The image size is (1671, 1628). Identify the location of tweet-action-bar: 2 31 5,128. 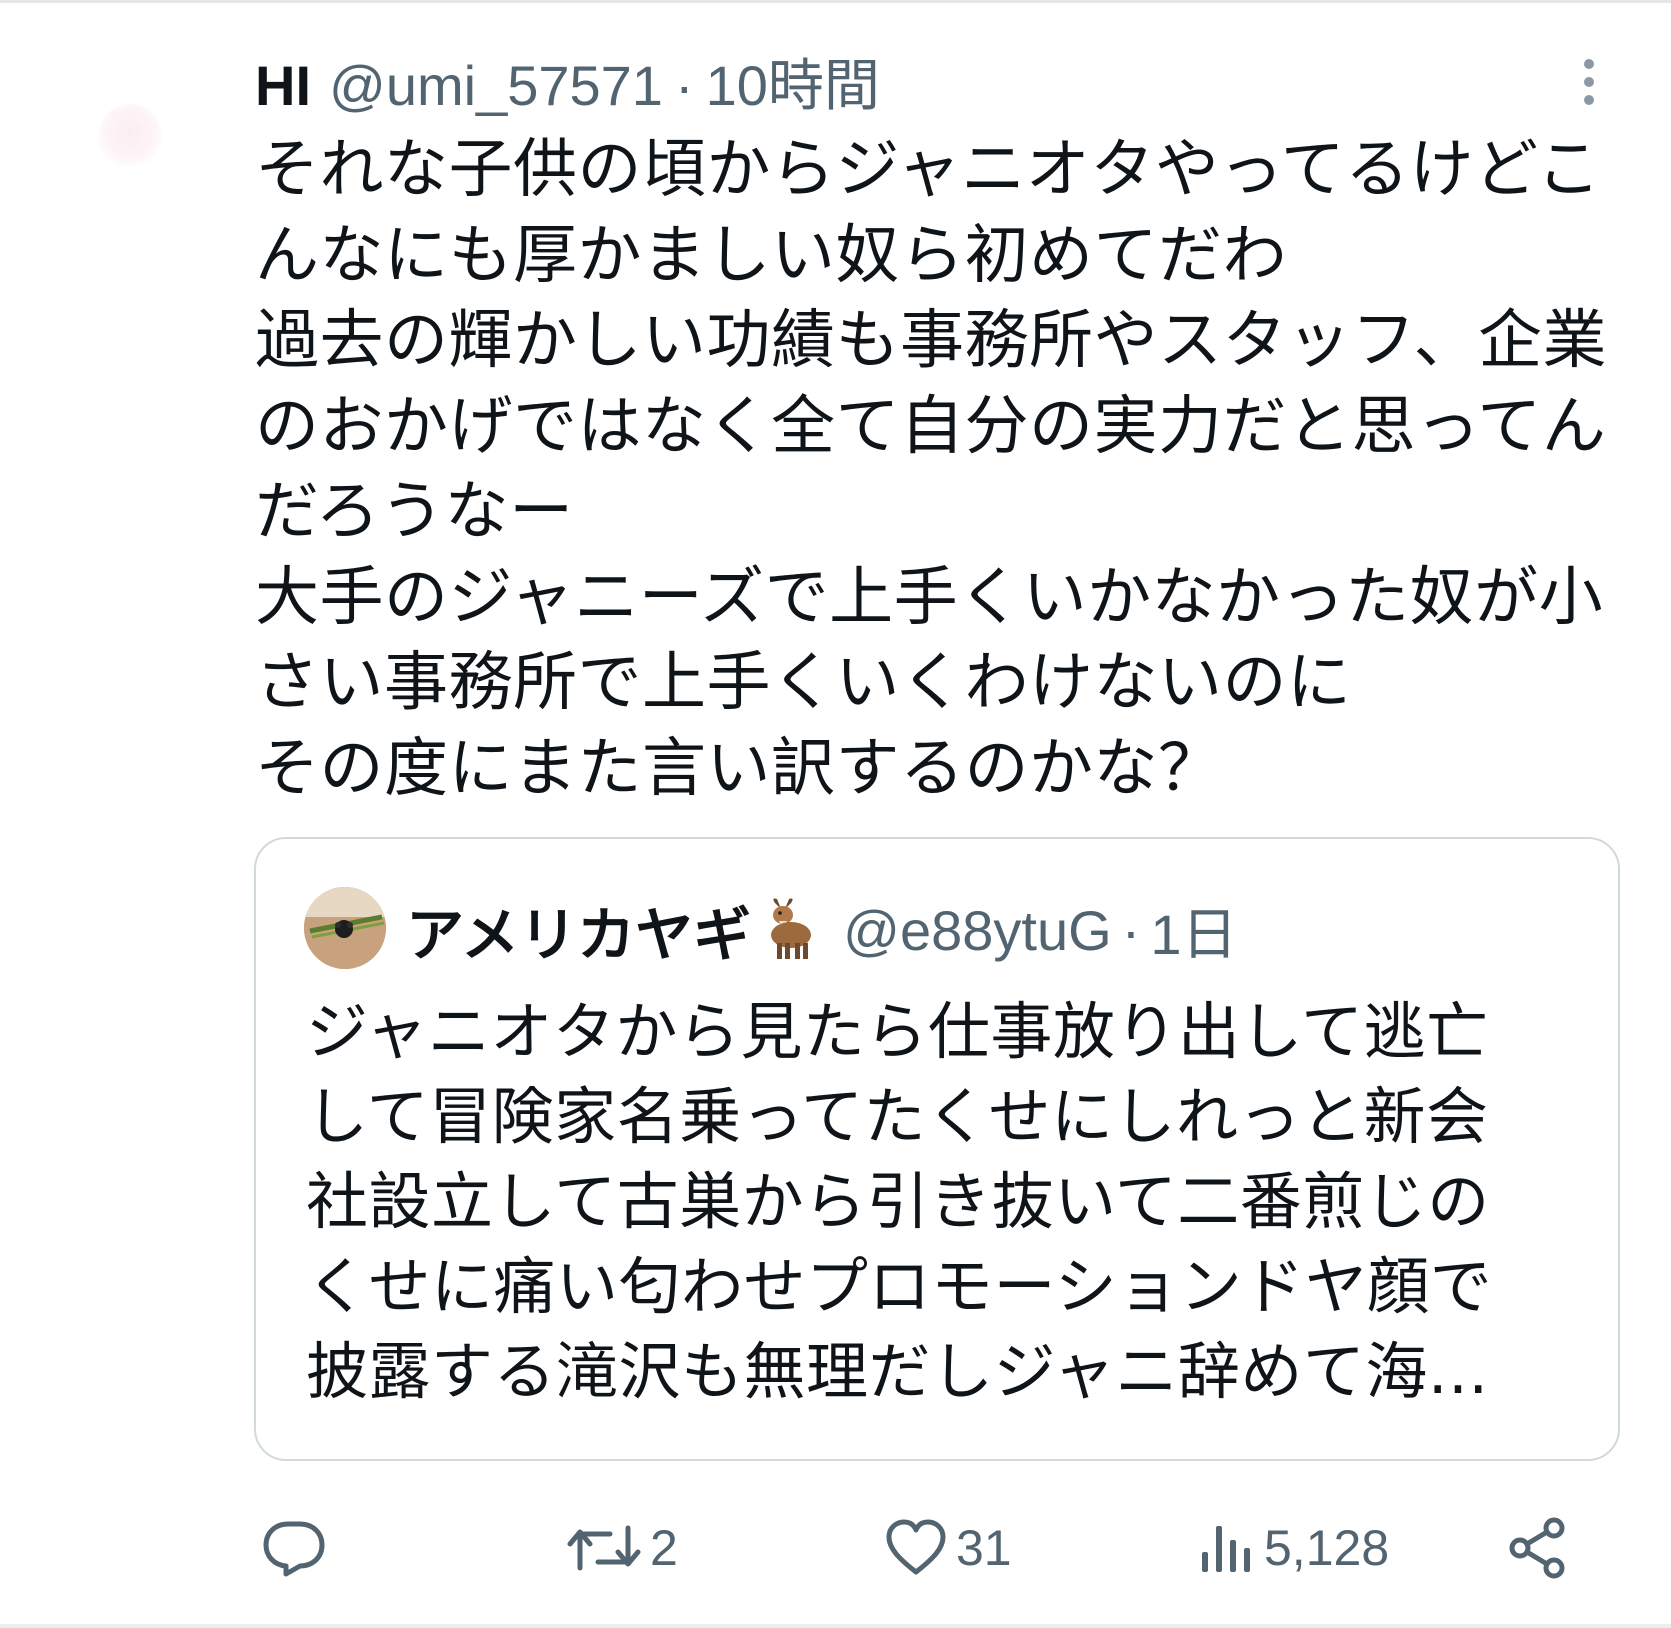
(835, 1548).